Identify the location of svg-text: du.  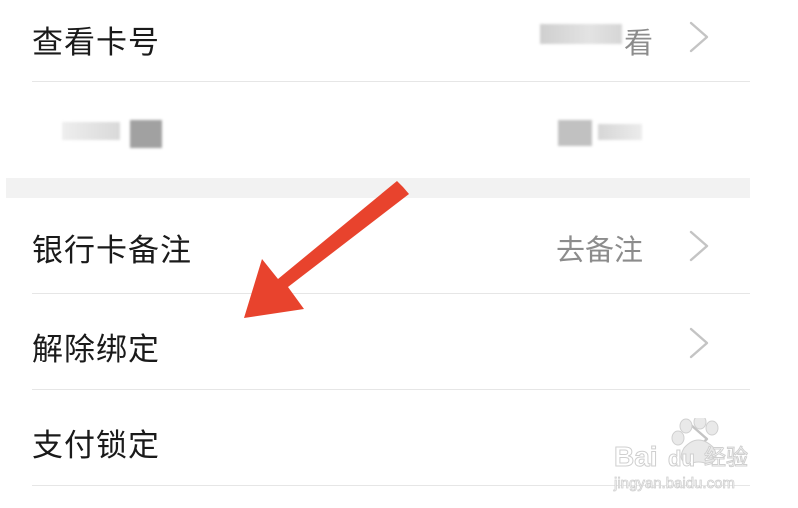
(681, 458).